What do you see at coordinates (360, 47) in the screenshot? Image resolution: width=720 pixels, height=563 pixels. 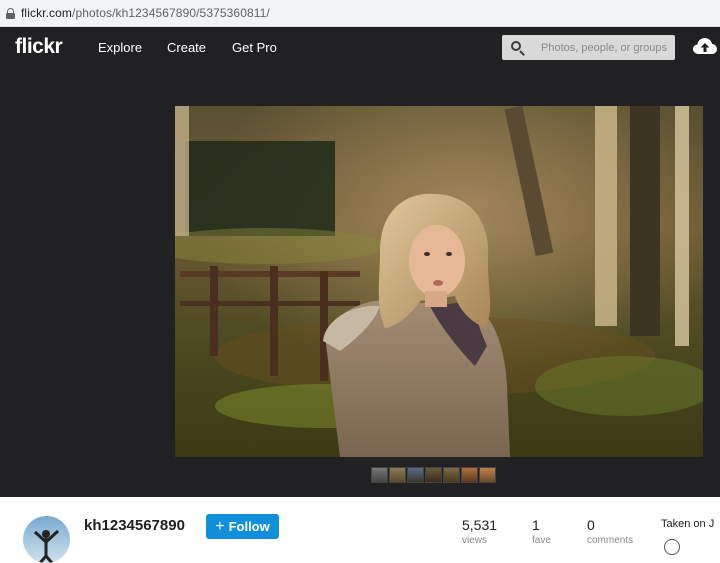 I see `top-navigation: flickr Explore Create Get Pro` at bounding box center [360, 47].